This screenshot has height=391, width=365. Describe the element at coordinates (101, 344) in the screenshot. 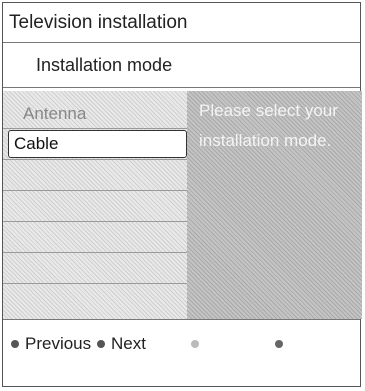

I see `green-key-icon` at that location.